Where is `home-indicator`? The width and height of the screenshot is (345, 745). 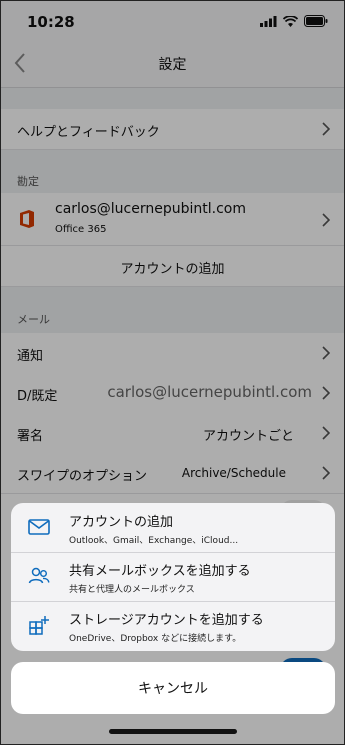 home-indicator is located at coordinates (173, 731).